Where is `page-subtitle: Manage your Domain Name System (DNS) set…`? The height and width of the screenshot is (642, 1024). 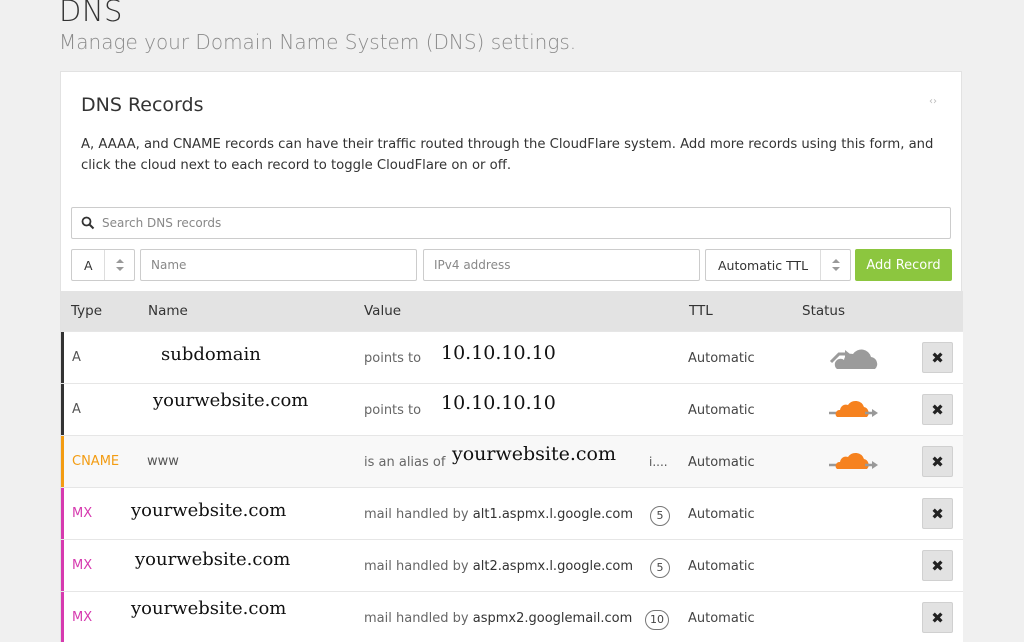
page-subtitle: Manage your Domain Name System (DNS) set… is located at coordinates (318, 42).